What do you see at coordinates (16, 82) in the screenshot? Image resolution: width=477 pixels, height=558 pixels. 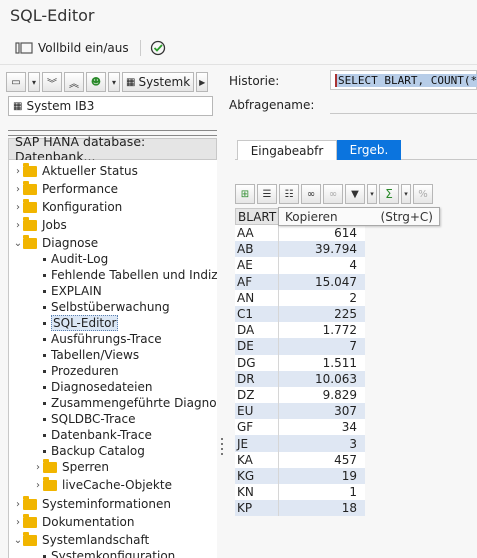 I see `layout-button: ▭` at bounding box center [16, 82].